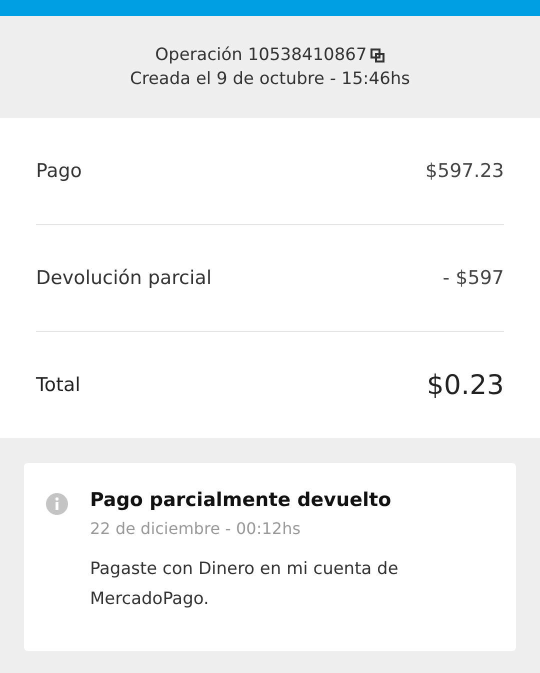 Image resolution: width=540 pixels, height=673 pixels. What do you see at coordinates (196, 528) in the screenshot?
I see `notice-date: 22 de diciembre - 00:12hs` at bounding box center [196, 528].